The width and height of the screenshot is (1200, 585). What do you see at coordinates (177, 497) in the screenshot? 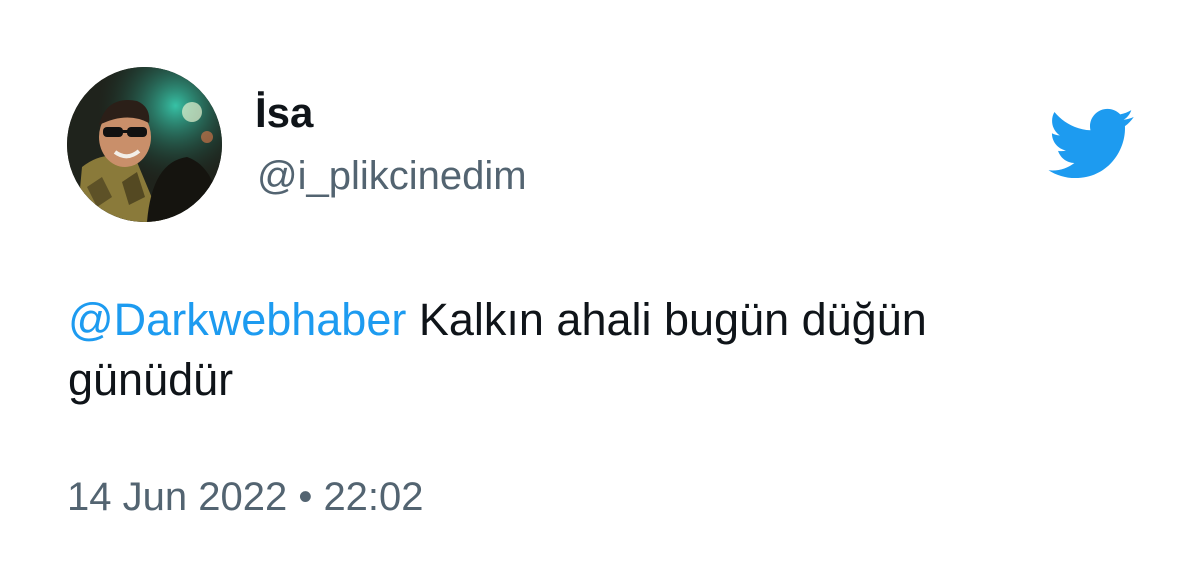
I see `timestamp-date: 14 Jun 2022` at bounding box center [177, 497].